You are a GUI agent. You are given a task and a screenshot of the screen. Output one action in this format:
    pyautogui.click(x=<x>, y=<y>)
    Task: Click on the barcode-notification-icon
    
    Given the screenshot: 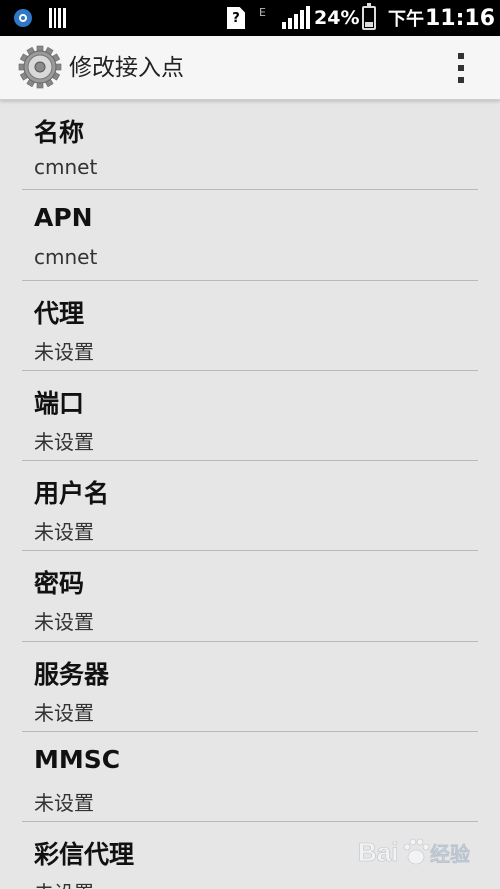 What is the action you would take?
    pyautogui.click(x=58, y=18)
    